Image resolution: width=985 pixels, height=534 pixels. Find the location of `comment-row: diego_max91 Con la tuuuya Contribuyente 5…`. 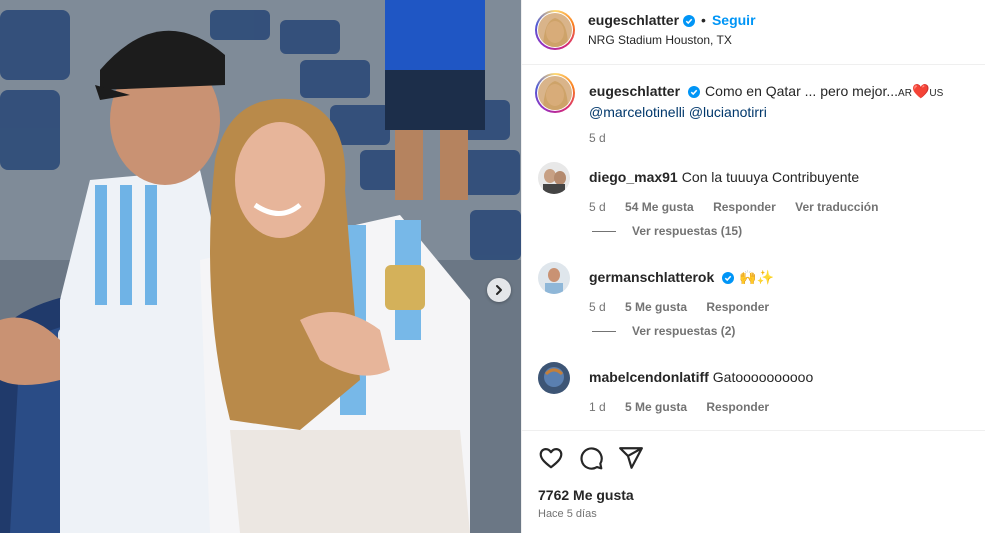

comment-row: diego_max91 Con la tuuuya Contribuyente 5… is located at coordinates (758, 188).